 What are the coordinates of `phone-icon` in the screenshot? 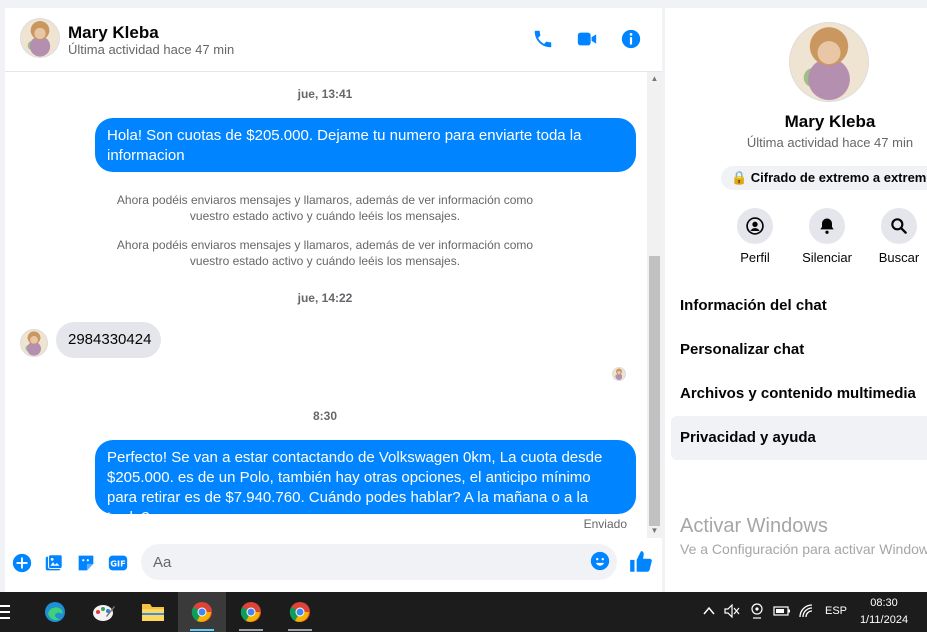 It's located at (543, 39).